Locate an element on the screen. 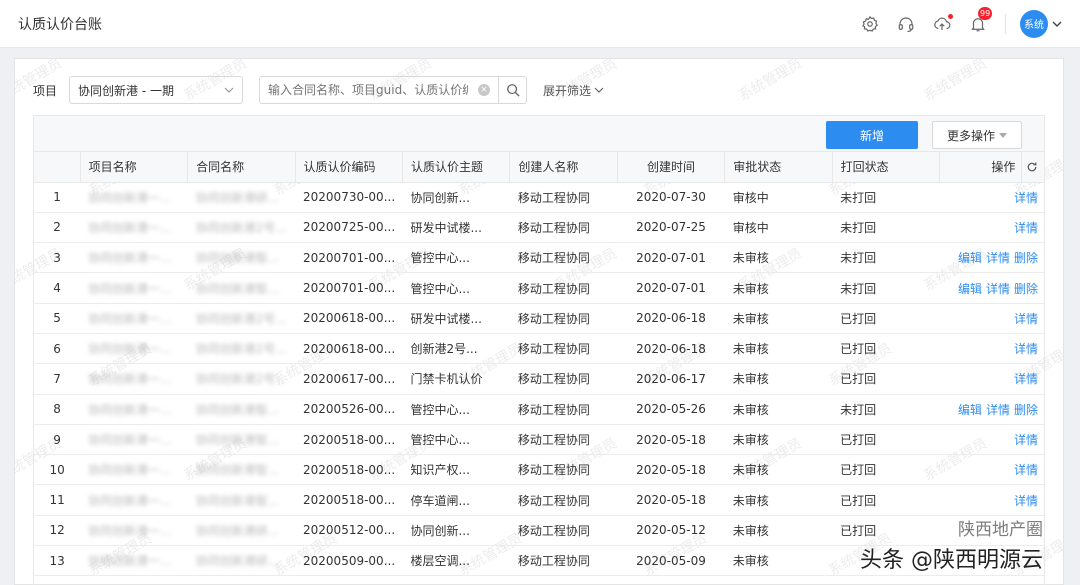 This screenshot has height=585, width=1080. bell-icon: 99 is located at coordinates (981, 19).